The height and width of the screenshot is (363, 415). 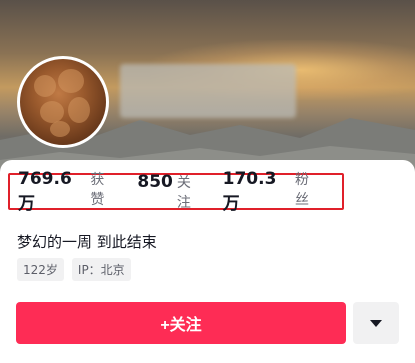 I want to click on chevron-down-icon, so click(x=376, y=323).